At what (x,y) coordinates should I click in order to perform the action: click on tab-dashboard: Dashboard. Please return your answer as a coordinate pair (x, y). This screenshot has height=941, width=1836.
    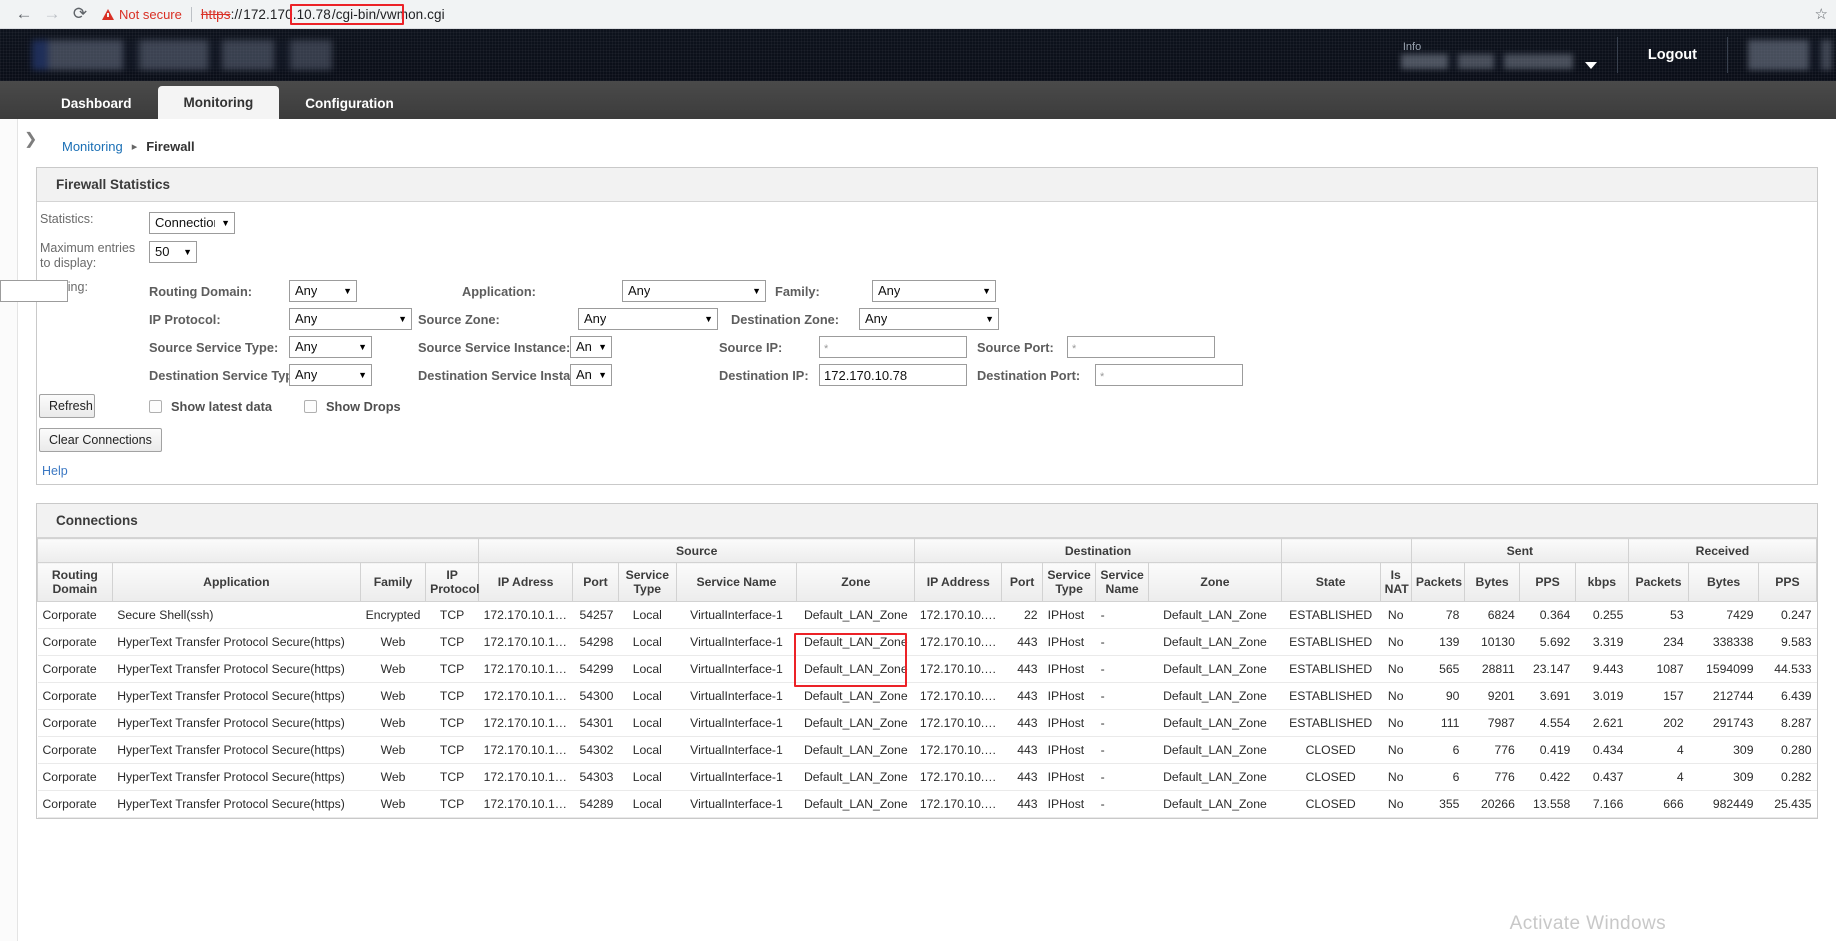
    Looking at the image, I should click on (96, 103).